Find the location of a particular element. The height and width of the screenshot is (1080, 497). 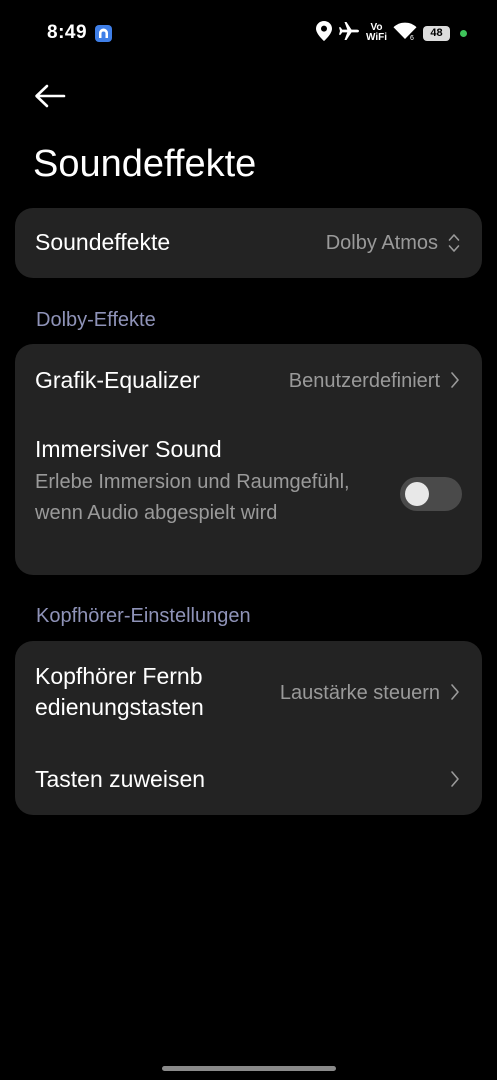

back-button is located at coordinates (50, 96).